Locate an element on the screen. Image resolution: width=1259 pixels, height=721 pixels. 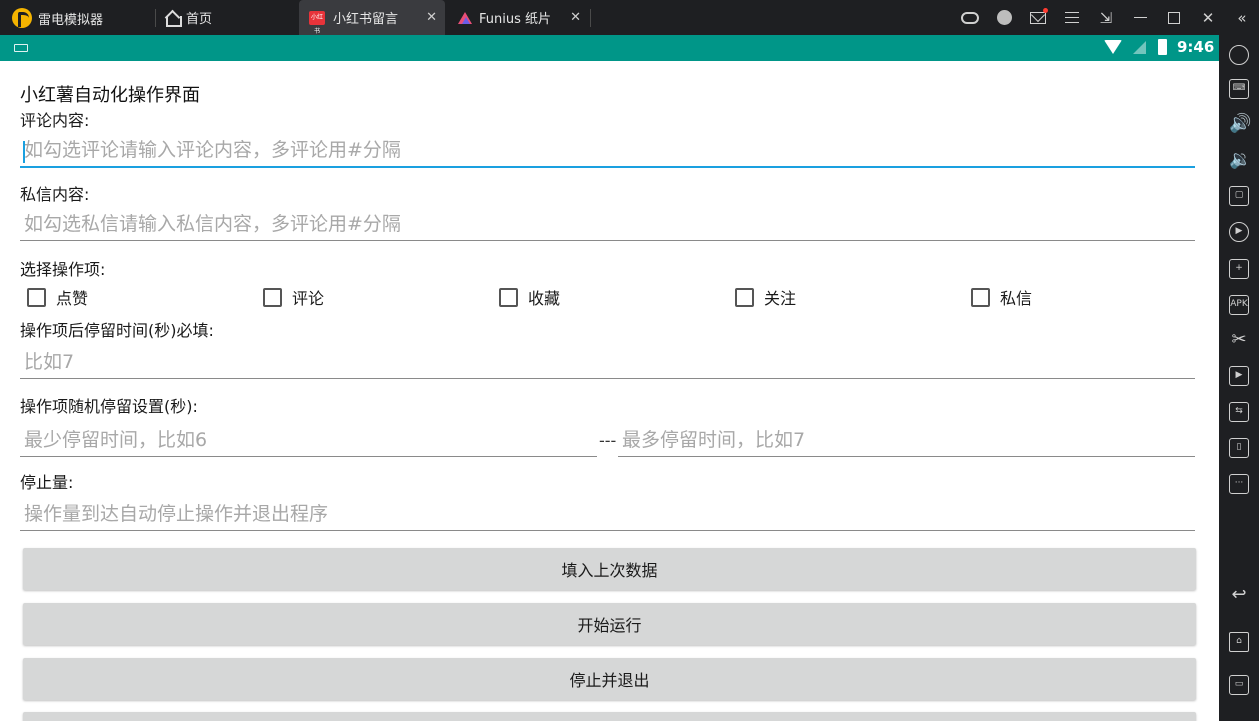
maximize-button is located at coordinates (1174, 17).